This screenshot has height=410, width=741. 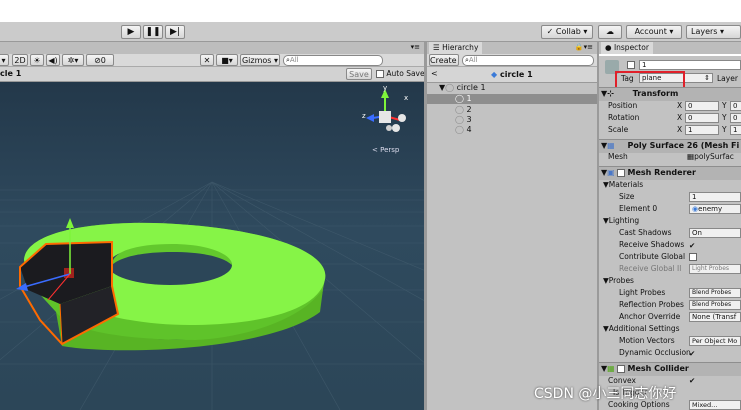 What do you see at coordinates (650, 316) in the screenshot?
I see `anchor-override-label: Anchor Override` at bounding box center [650, 316].